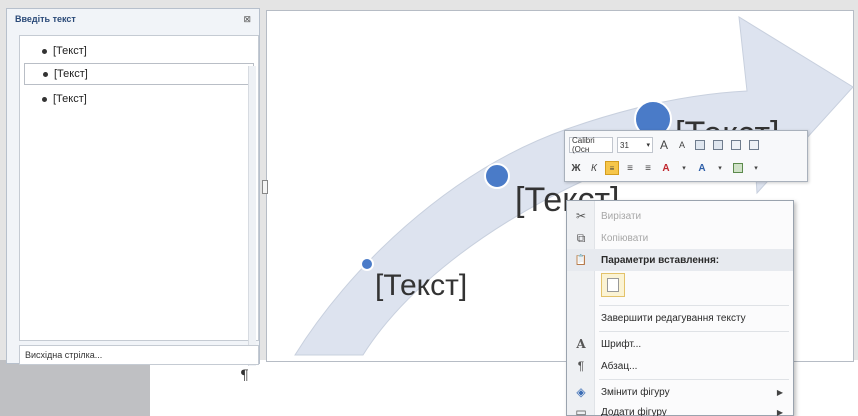  I want to click on menu-item-paste-options: 📋 Параметри вставлення:, so click(680, 260).